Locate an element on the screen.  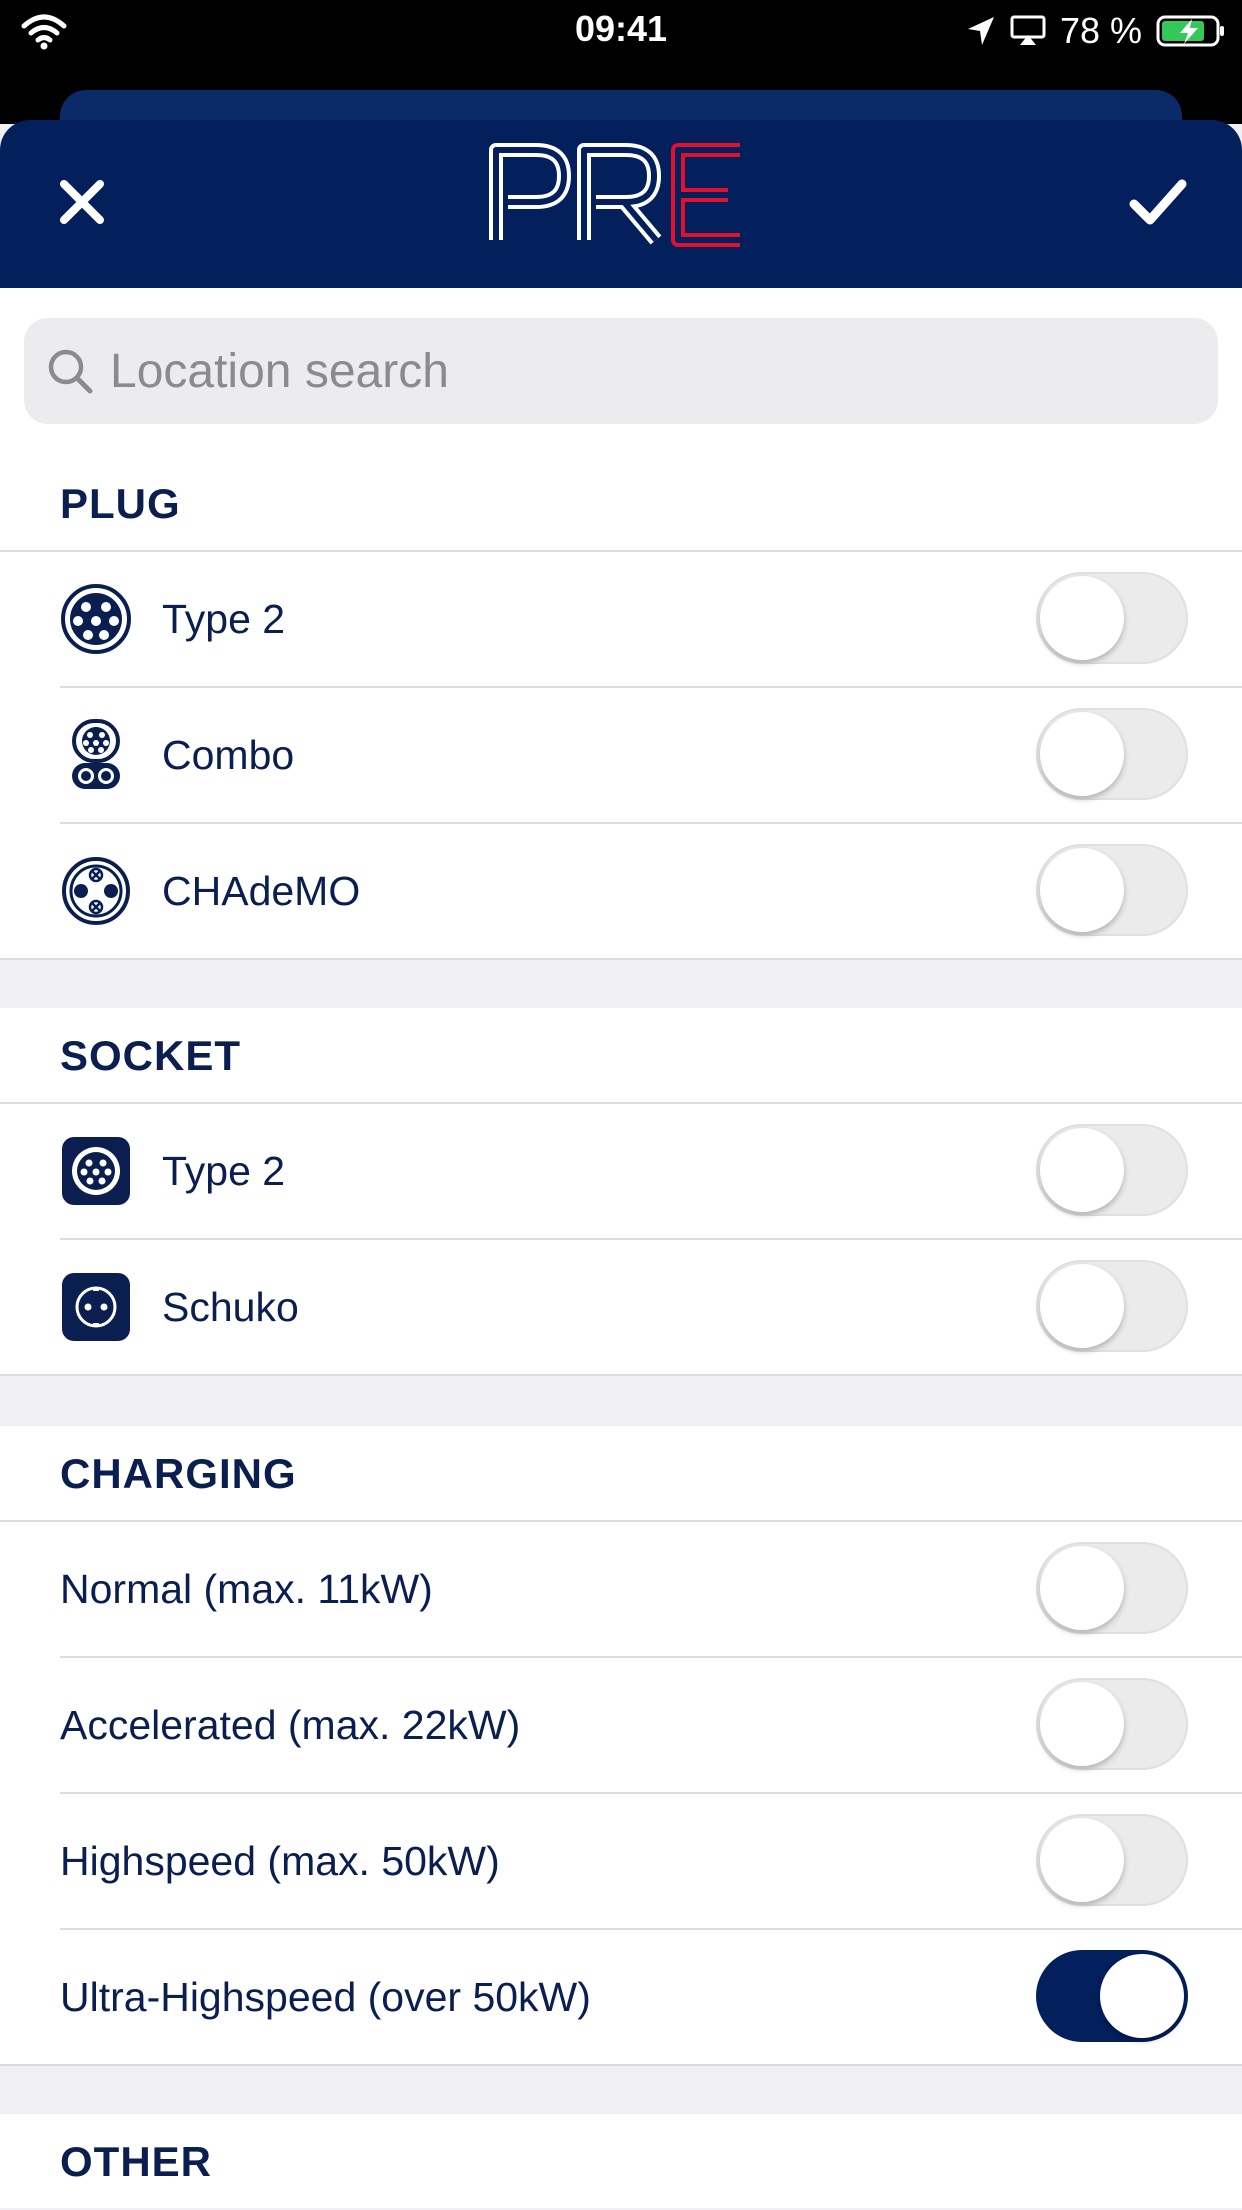
location-arrow-icon is located at coordinates (980, 31).